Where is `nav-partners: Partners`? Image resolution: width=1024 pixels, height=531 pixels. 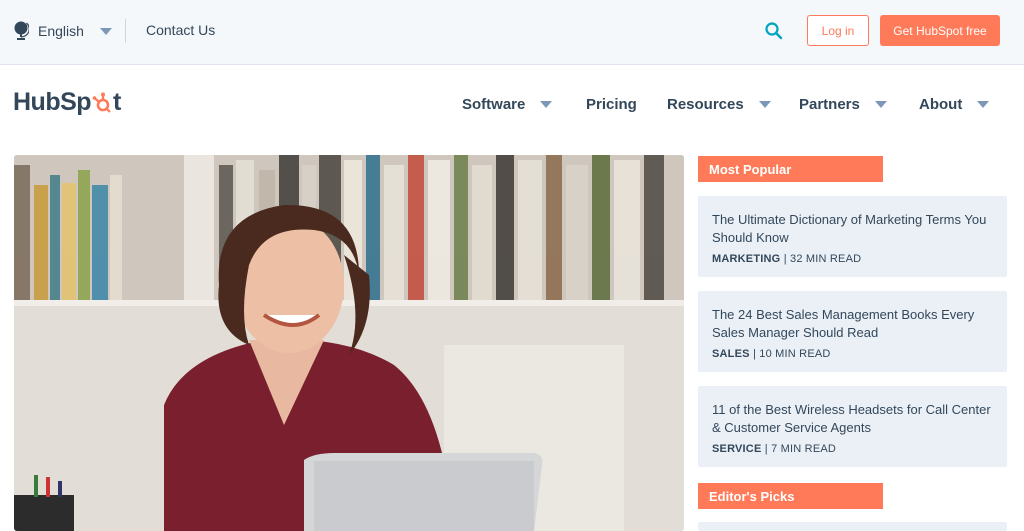 nav-partners: Partners is located at coordinates (843, 104).